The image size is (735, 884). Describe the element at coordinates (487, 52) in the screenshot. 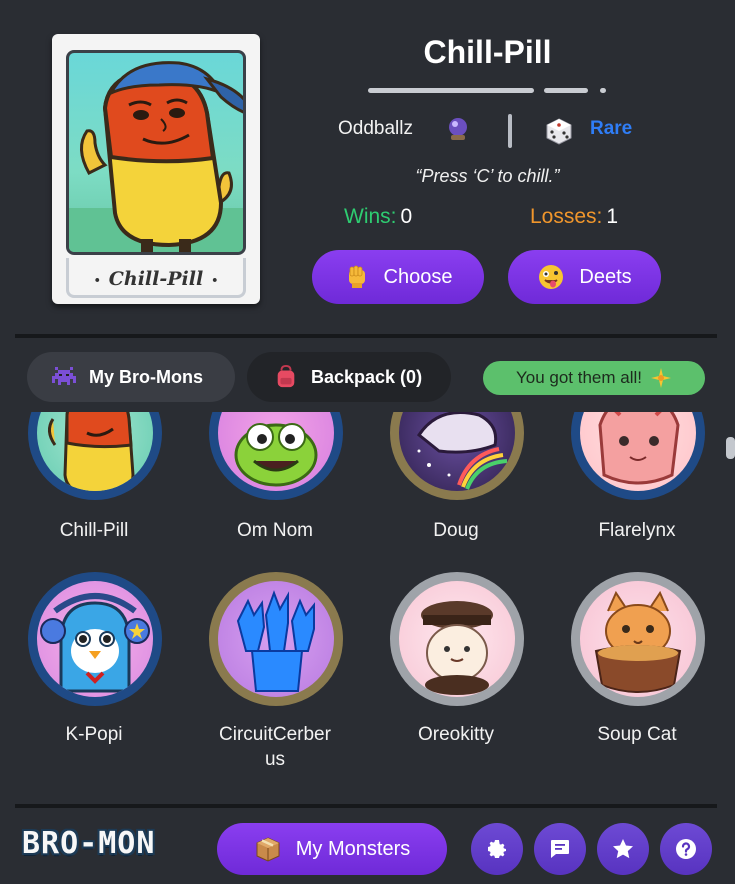

I see `monster-name-title: Chill-Pill` at that location.